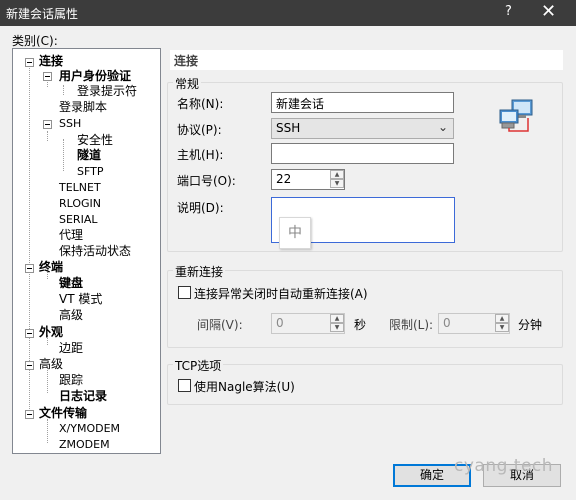  What do you see at coordinates (362, 128) in the screenshot?
I see `protocol-select: SSH ⌄` at bounding box center [362, 128].